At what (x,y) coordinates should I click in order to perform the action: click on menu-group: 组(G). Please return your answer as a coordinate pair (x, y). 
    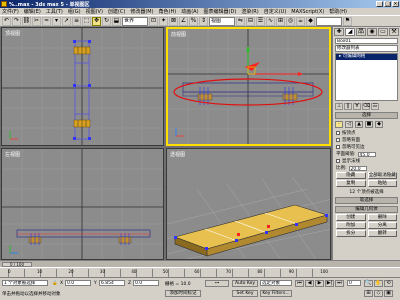
    Looking at the image, I should click on (74, 11).